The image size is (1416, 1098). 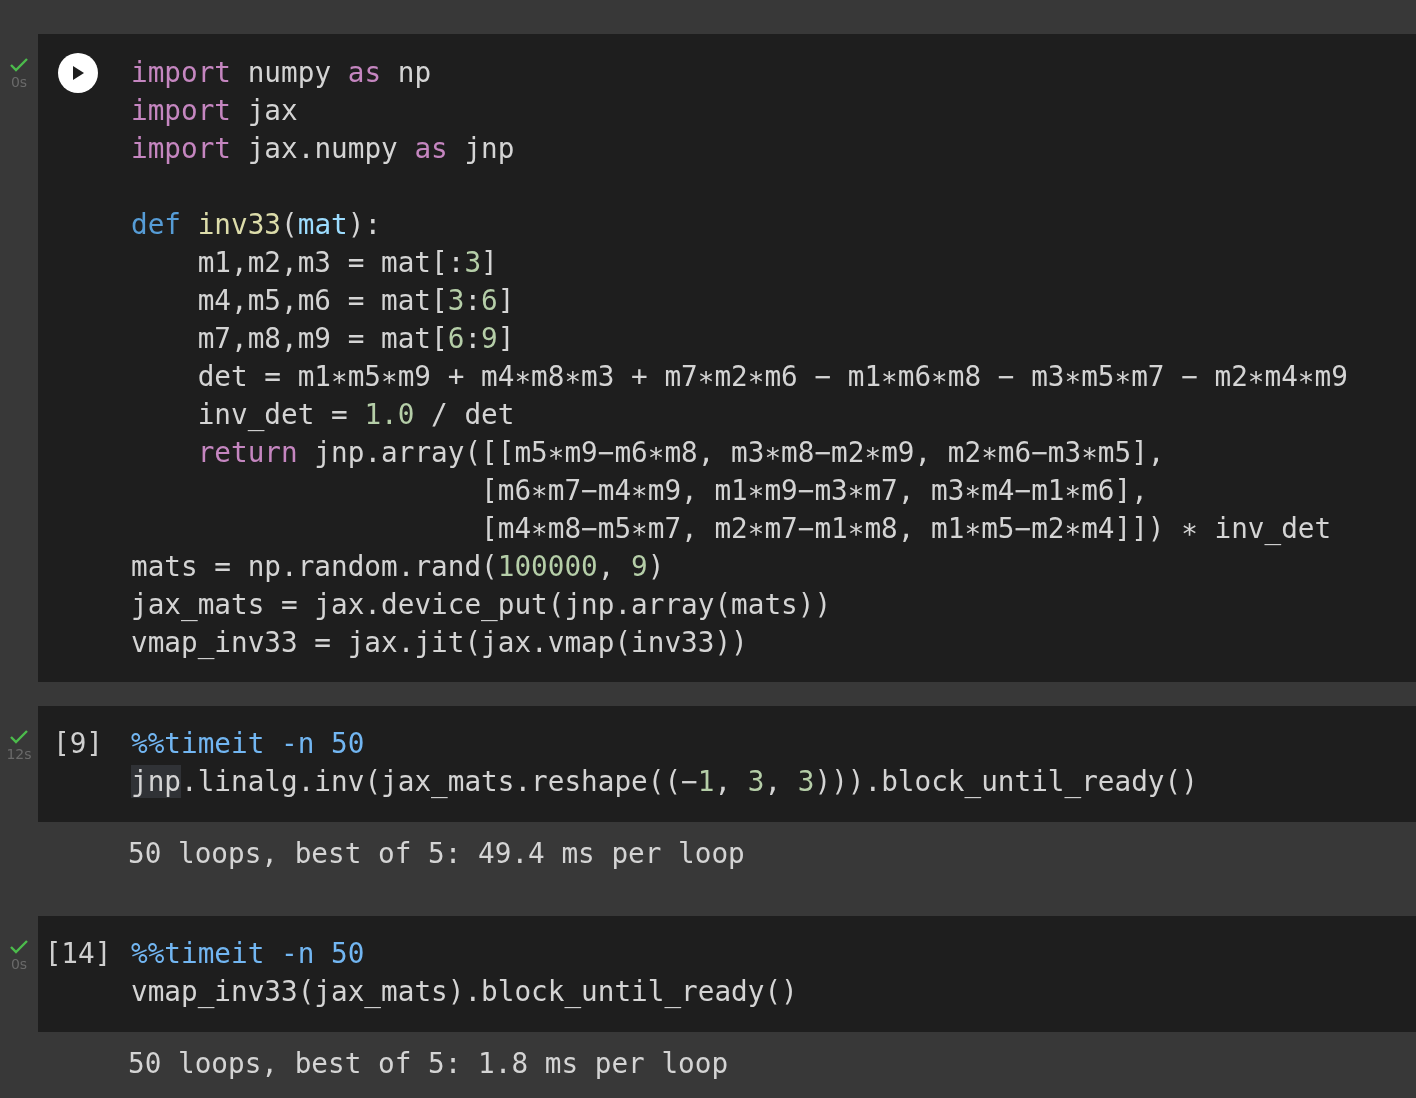 What do you see at coordinates (482, 605) in the screenshot?
I see `code-line: jax_mats = jax.device_put(jnp.array(mats))` at bounding box center [482, 605].